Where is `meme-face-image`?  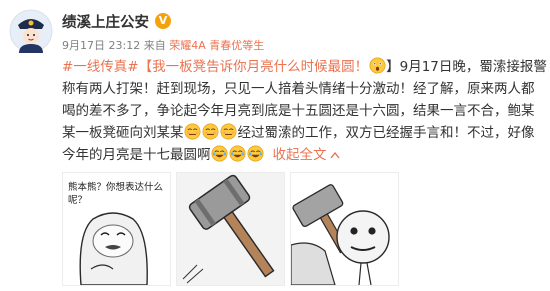 meme-face-image is located at coordinates (340, 235).